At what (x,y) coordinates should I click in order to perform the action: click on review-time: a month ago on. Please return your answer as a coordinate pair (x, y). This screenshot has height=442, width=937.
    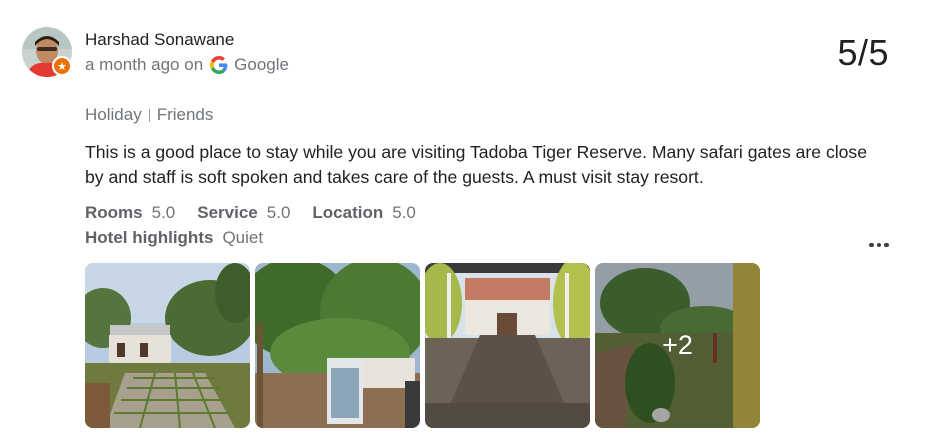
    Looking at the image, I should click on (144, 64).